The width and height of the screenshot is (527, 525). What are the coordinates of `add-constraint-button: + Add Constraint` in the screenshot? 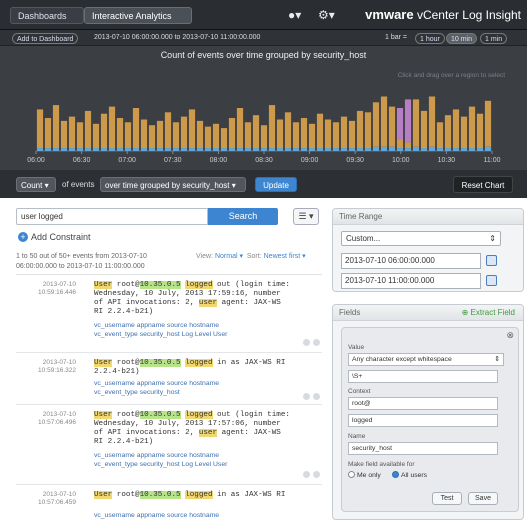 It's located at (54, 237).